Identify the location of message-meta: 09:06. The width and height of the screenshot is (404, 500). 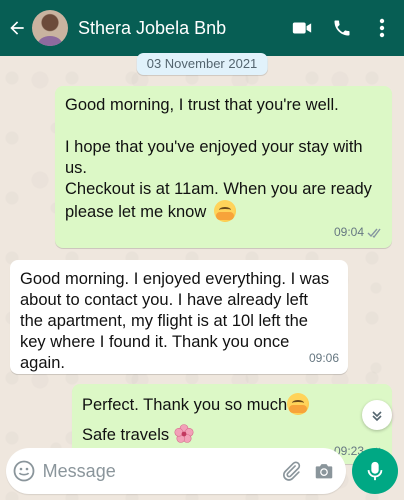
(324, 358).